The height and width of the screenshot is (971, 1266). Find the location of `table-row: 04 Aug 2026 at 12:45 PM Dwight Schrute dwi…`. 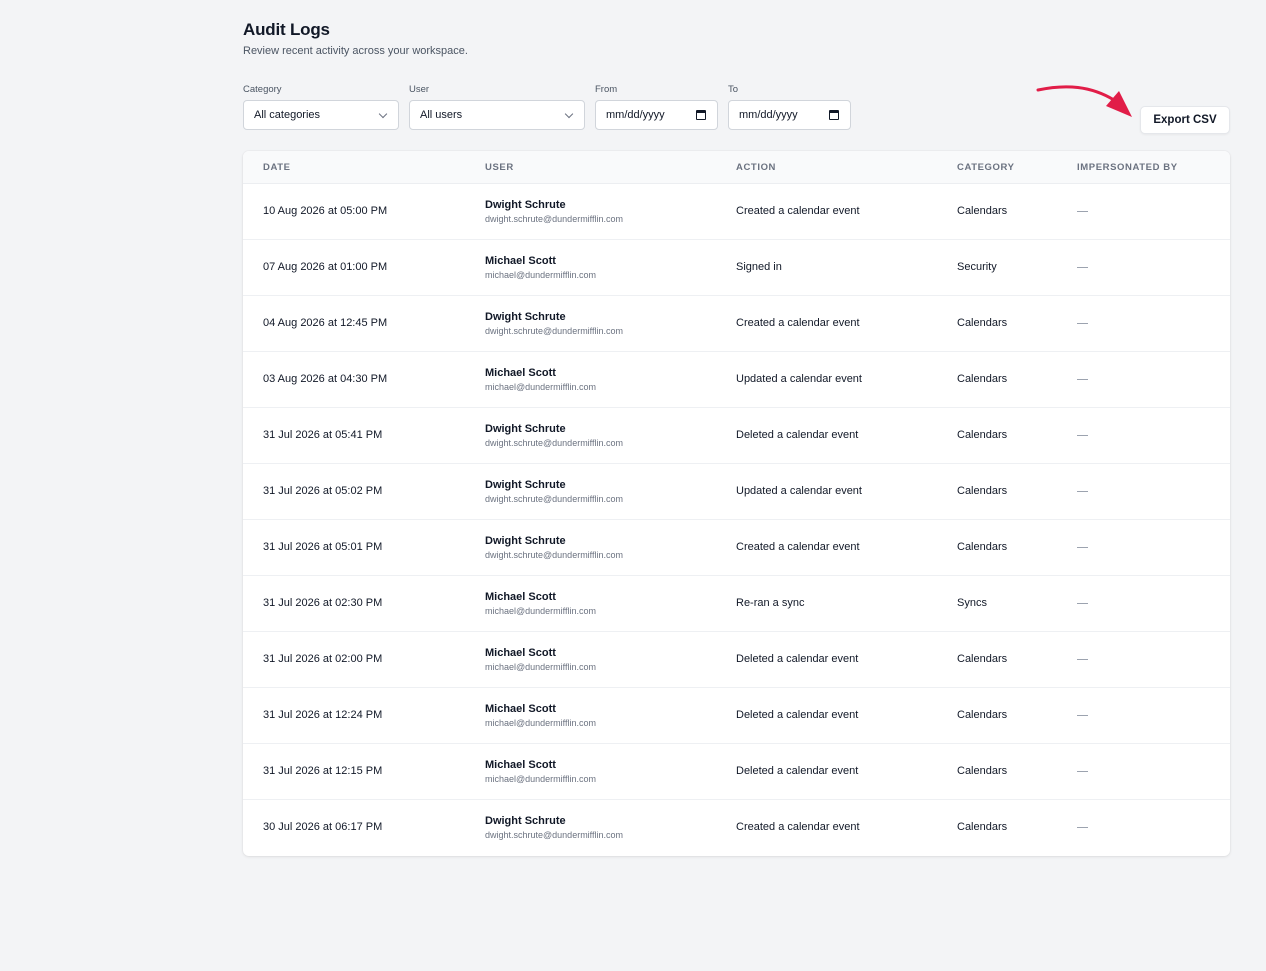

table-row: 04 Aug 2026 at 12:45 PM Dwight Schrute dwi… is located at coordinates (736, 324).